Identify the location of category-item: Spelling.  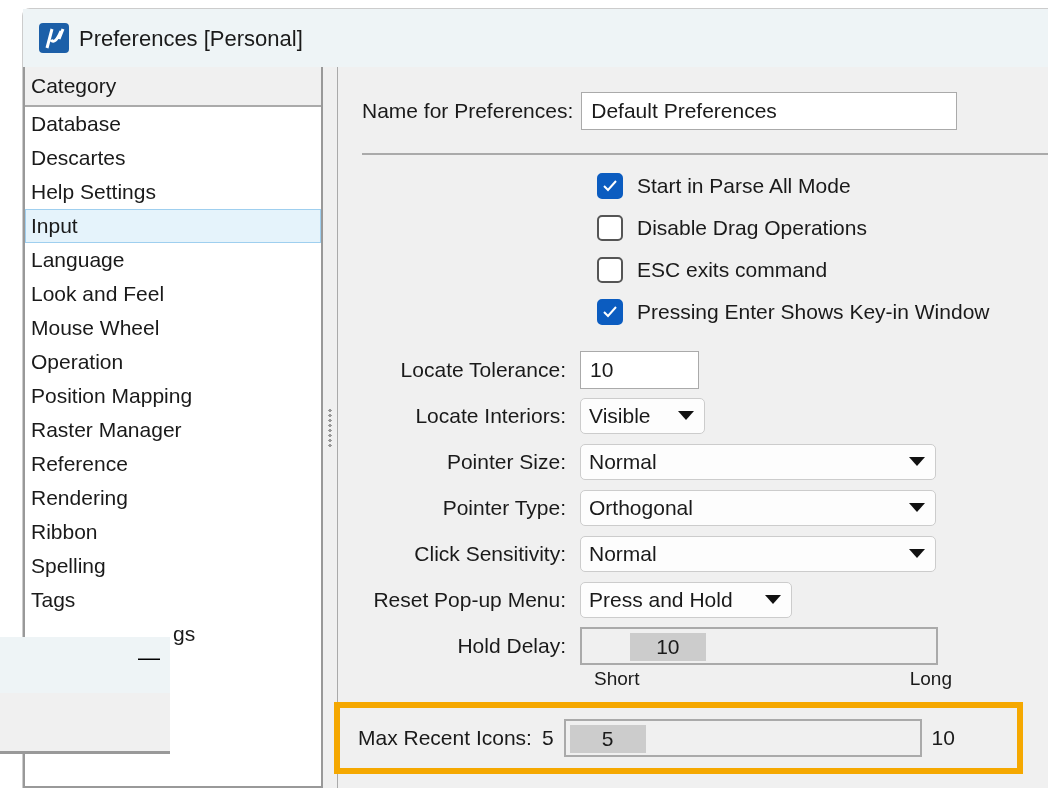
(173, 566).